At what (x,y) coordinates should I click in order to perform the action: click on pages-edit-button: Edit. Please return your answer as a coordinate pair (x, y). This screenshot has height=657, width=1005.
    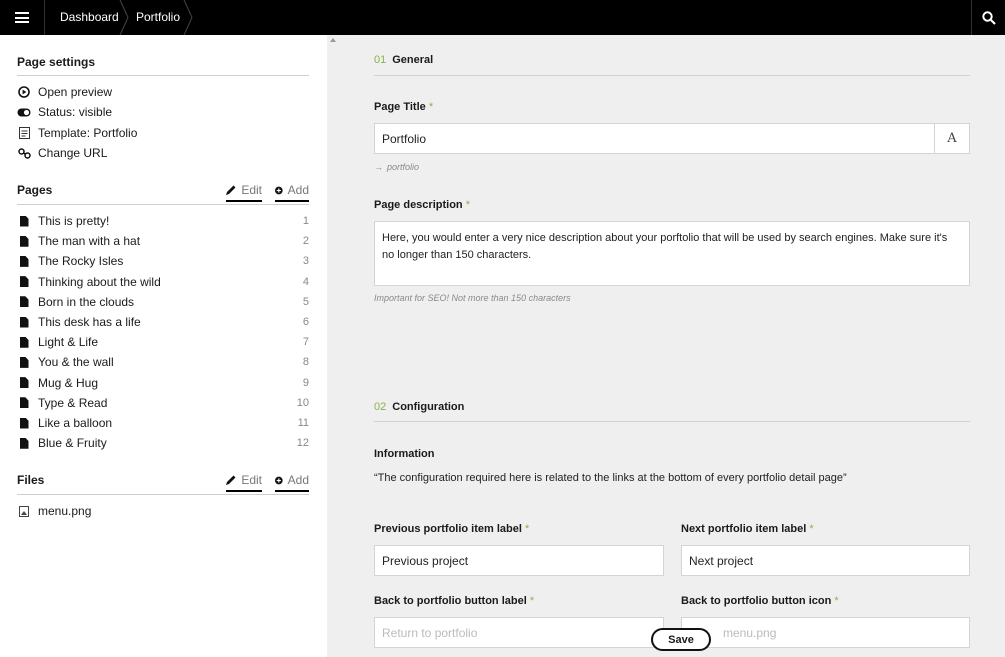
    Looking at the image, I should click on (244, 192).